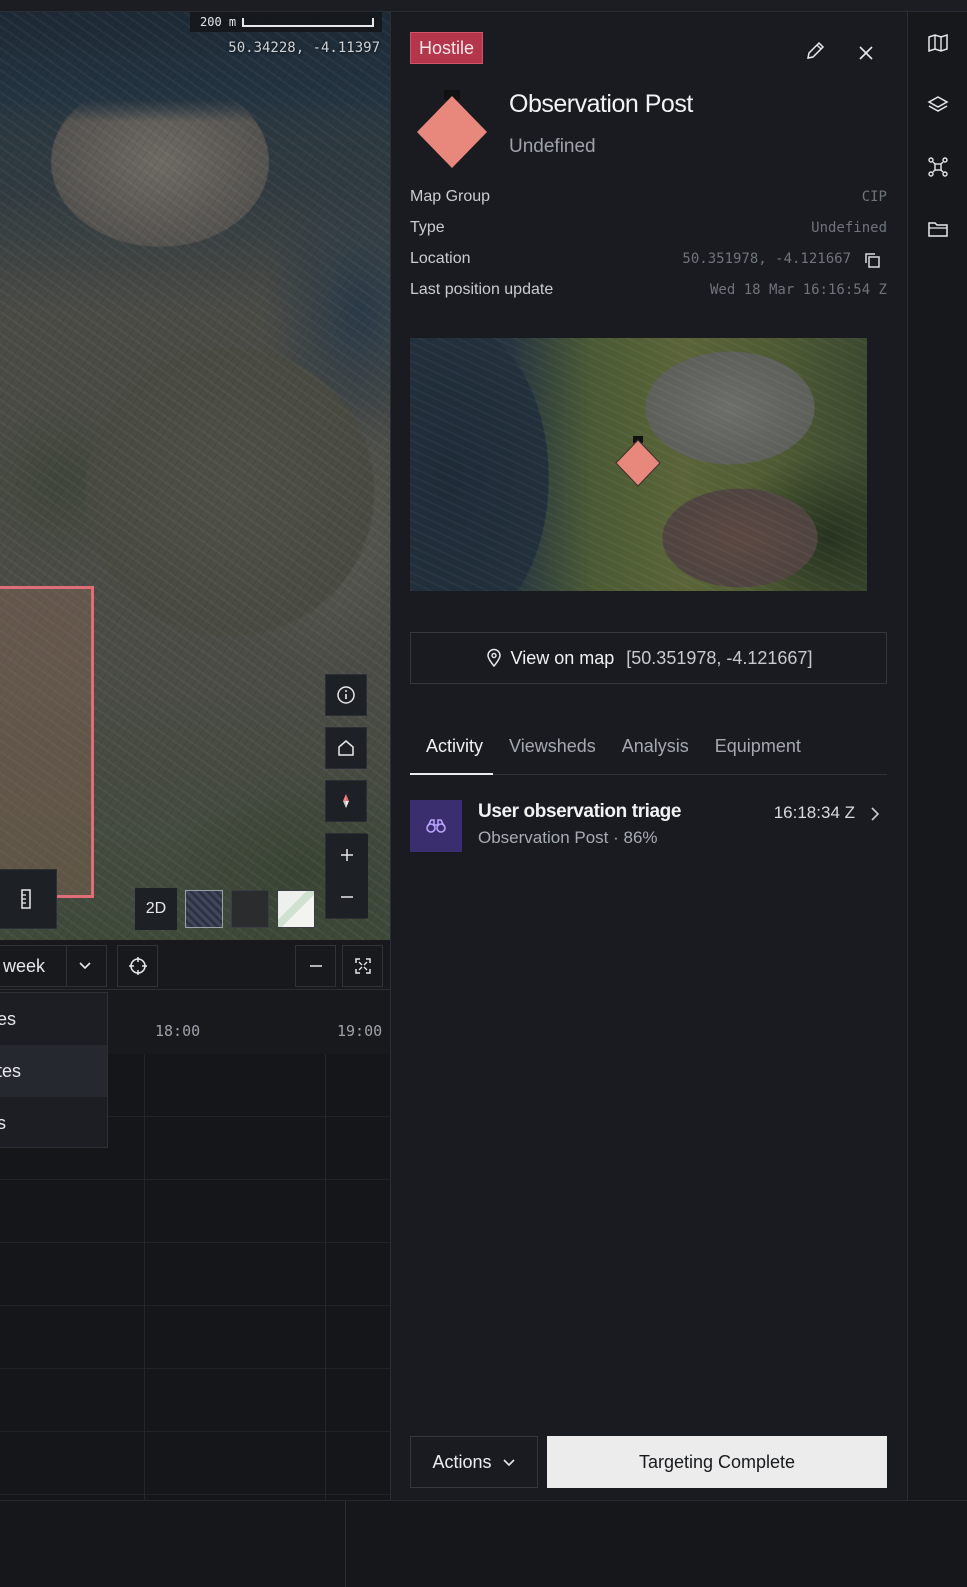 The height and width of the screenshot is (1587, 967). I want to click on recenter-button, so click(137, 966).